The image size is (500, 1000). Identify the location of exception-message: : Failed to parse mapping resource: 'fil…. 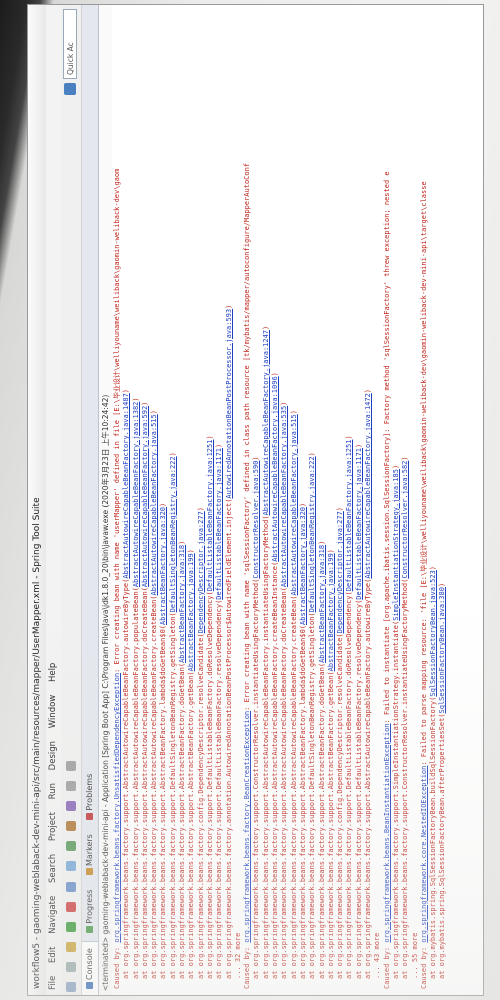
(423, 473).